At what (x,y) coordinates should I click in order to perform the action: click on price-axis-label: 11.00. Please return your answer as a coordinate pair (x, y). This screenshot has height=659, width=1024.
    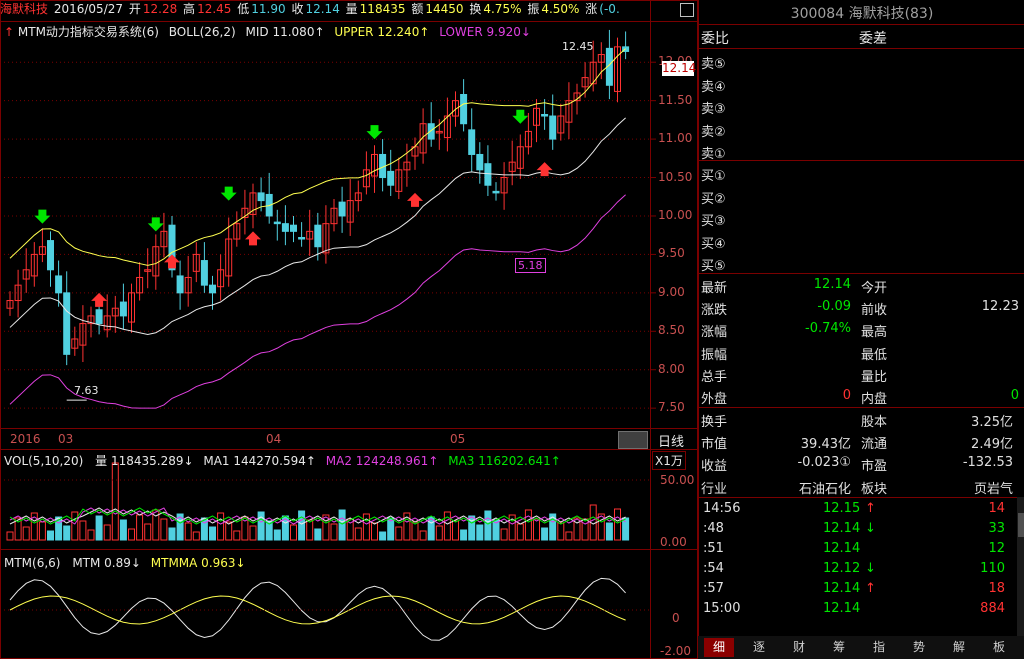
    Looking at the image, I should click on (675, 138).